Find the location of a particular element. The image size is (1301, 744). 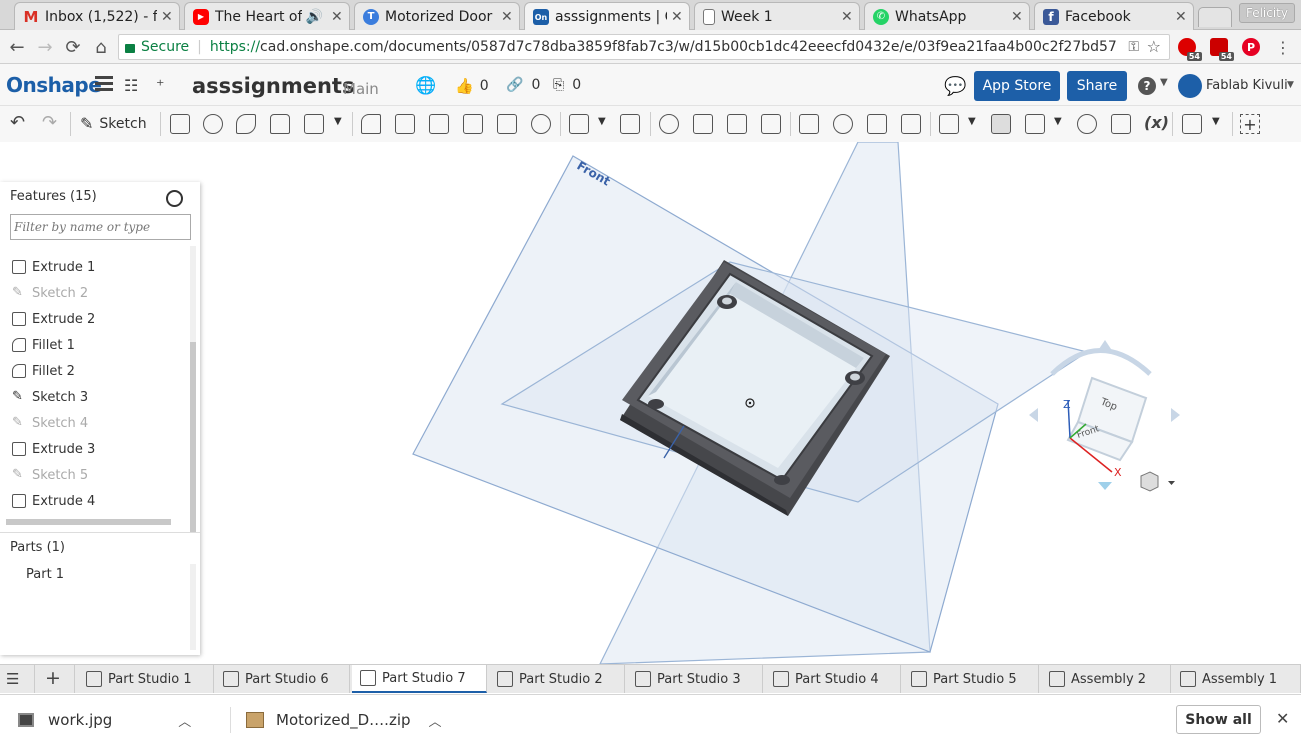

hole-icon is located at coordinates (541, 124).